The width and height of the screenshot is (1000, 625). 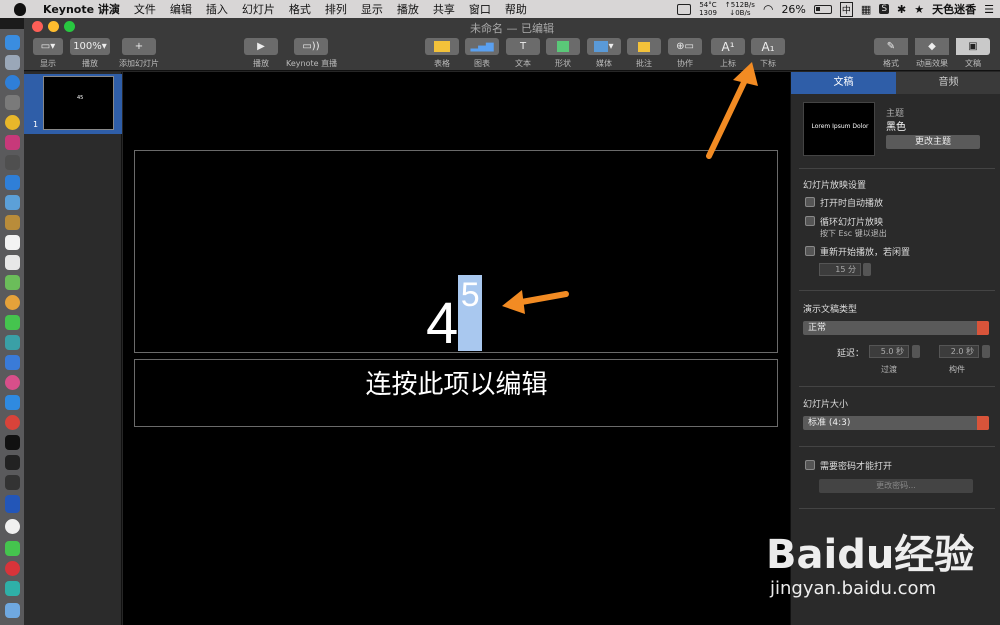 I want to click on menu-play: 播放, so click(x=408, y=9).